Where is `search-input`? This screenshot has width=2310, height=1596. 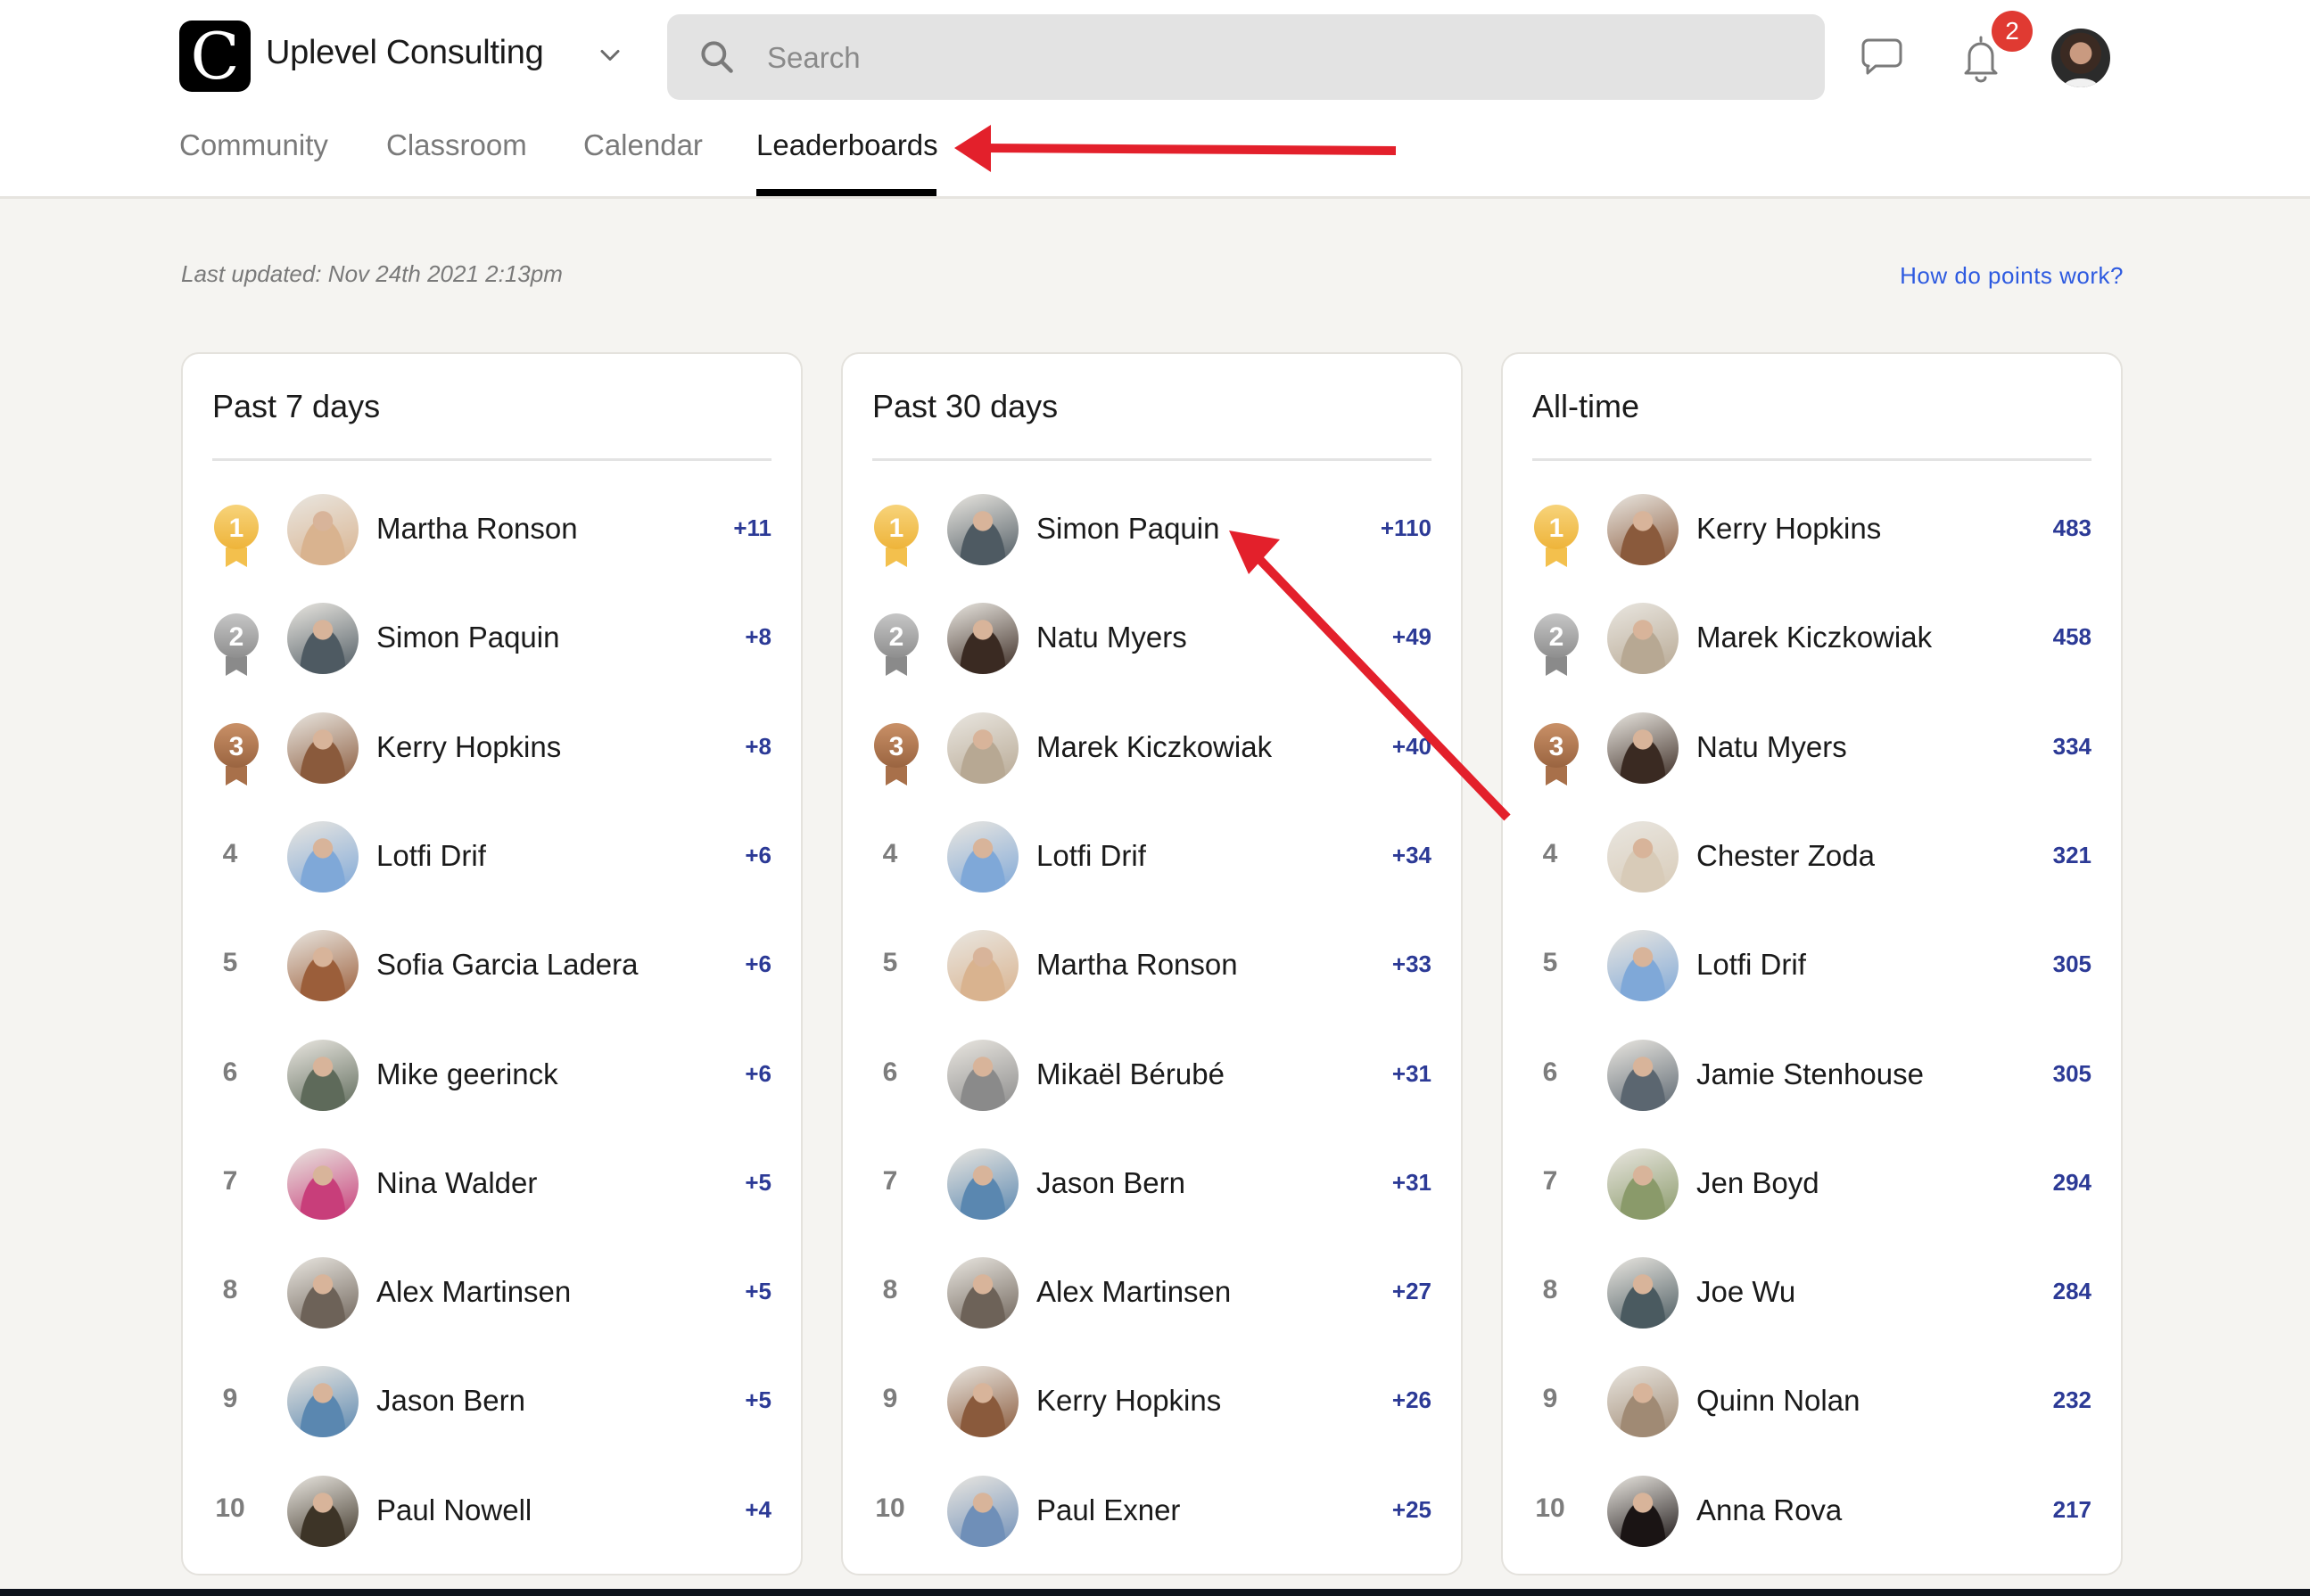 search-input is located at coordinates (1279, 58).